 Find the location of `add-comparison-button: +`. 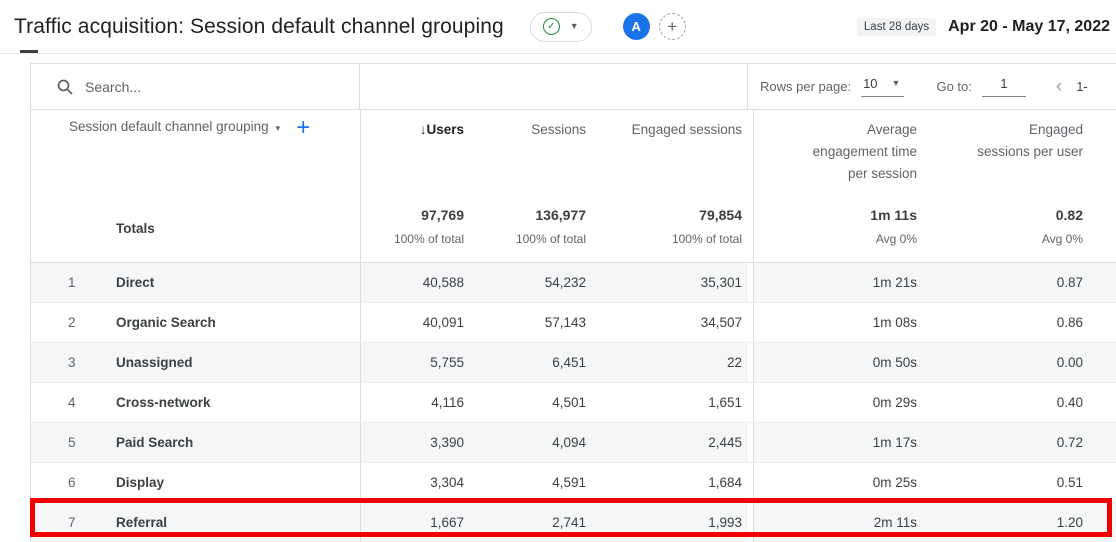

add-comparison-button: + is located at coordinates (672, 26).